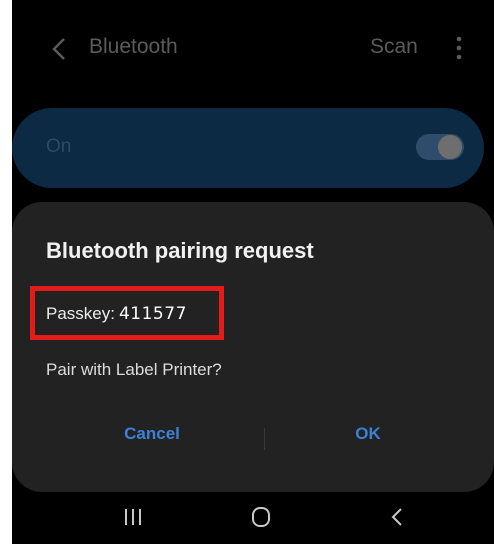 This screenshot has height=544, width=494. I want to click on page-title: Bluetooth, so click(133, 46).